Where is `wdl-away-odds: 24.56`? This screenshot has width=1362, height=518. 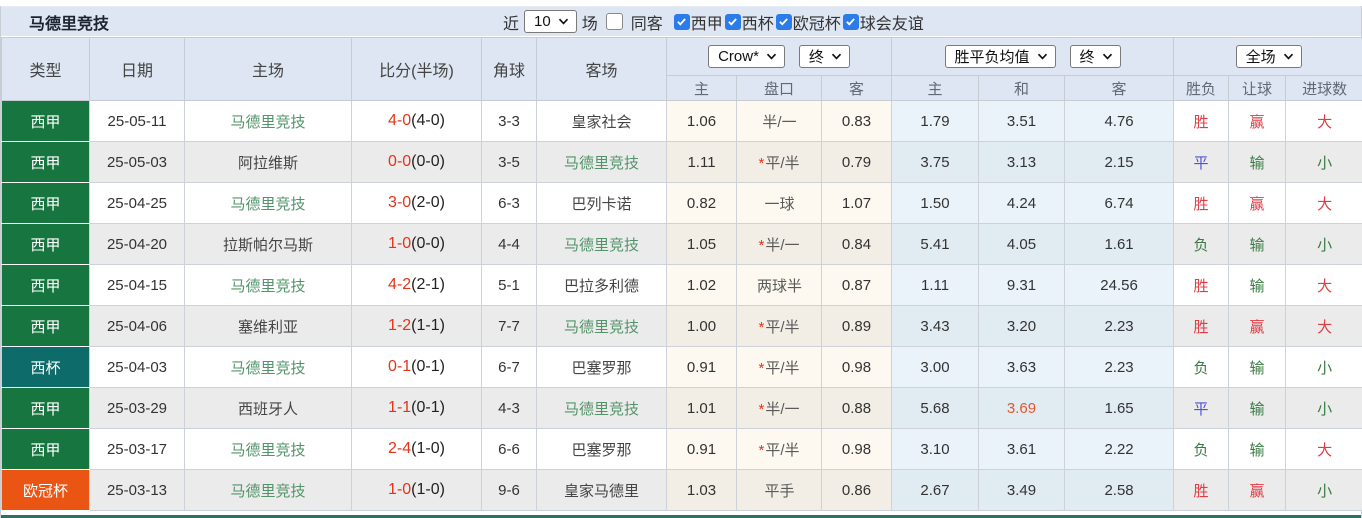 wdl-away-odds: 24.56 is located at coordinates (1119, 285).